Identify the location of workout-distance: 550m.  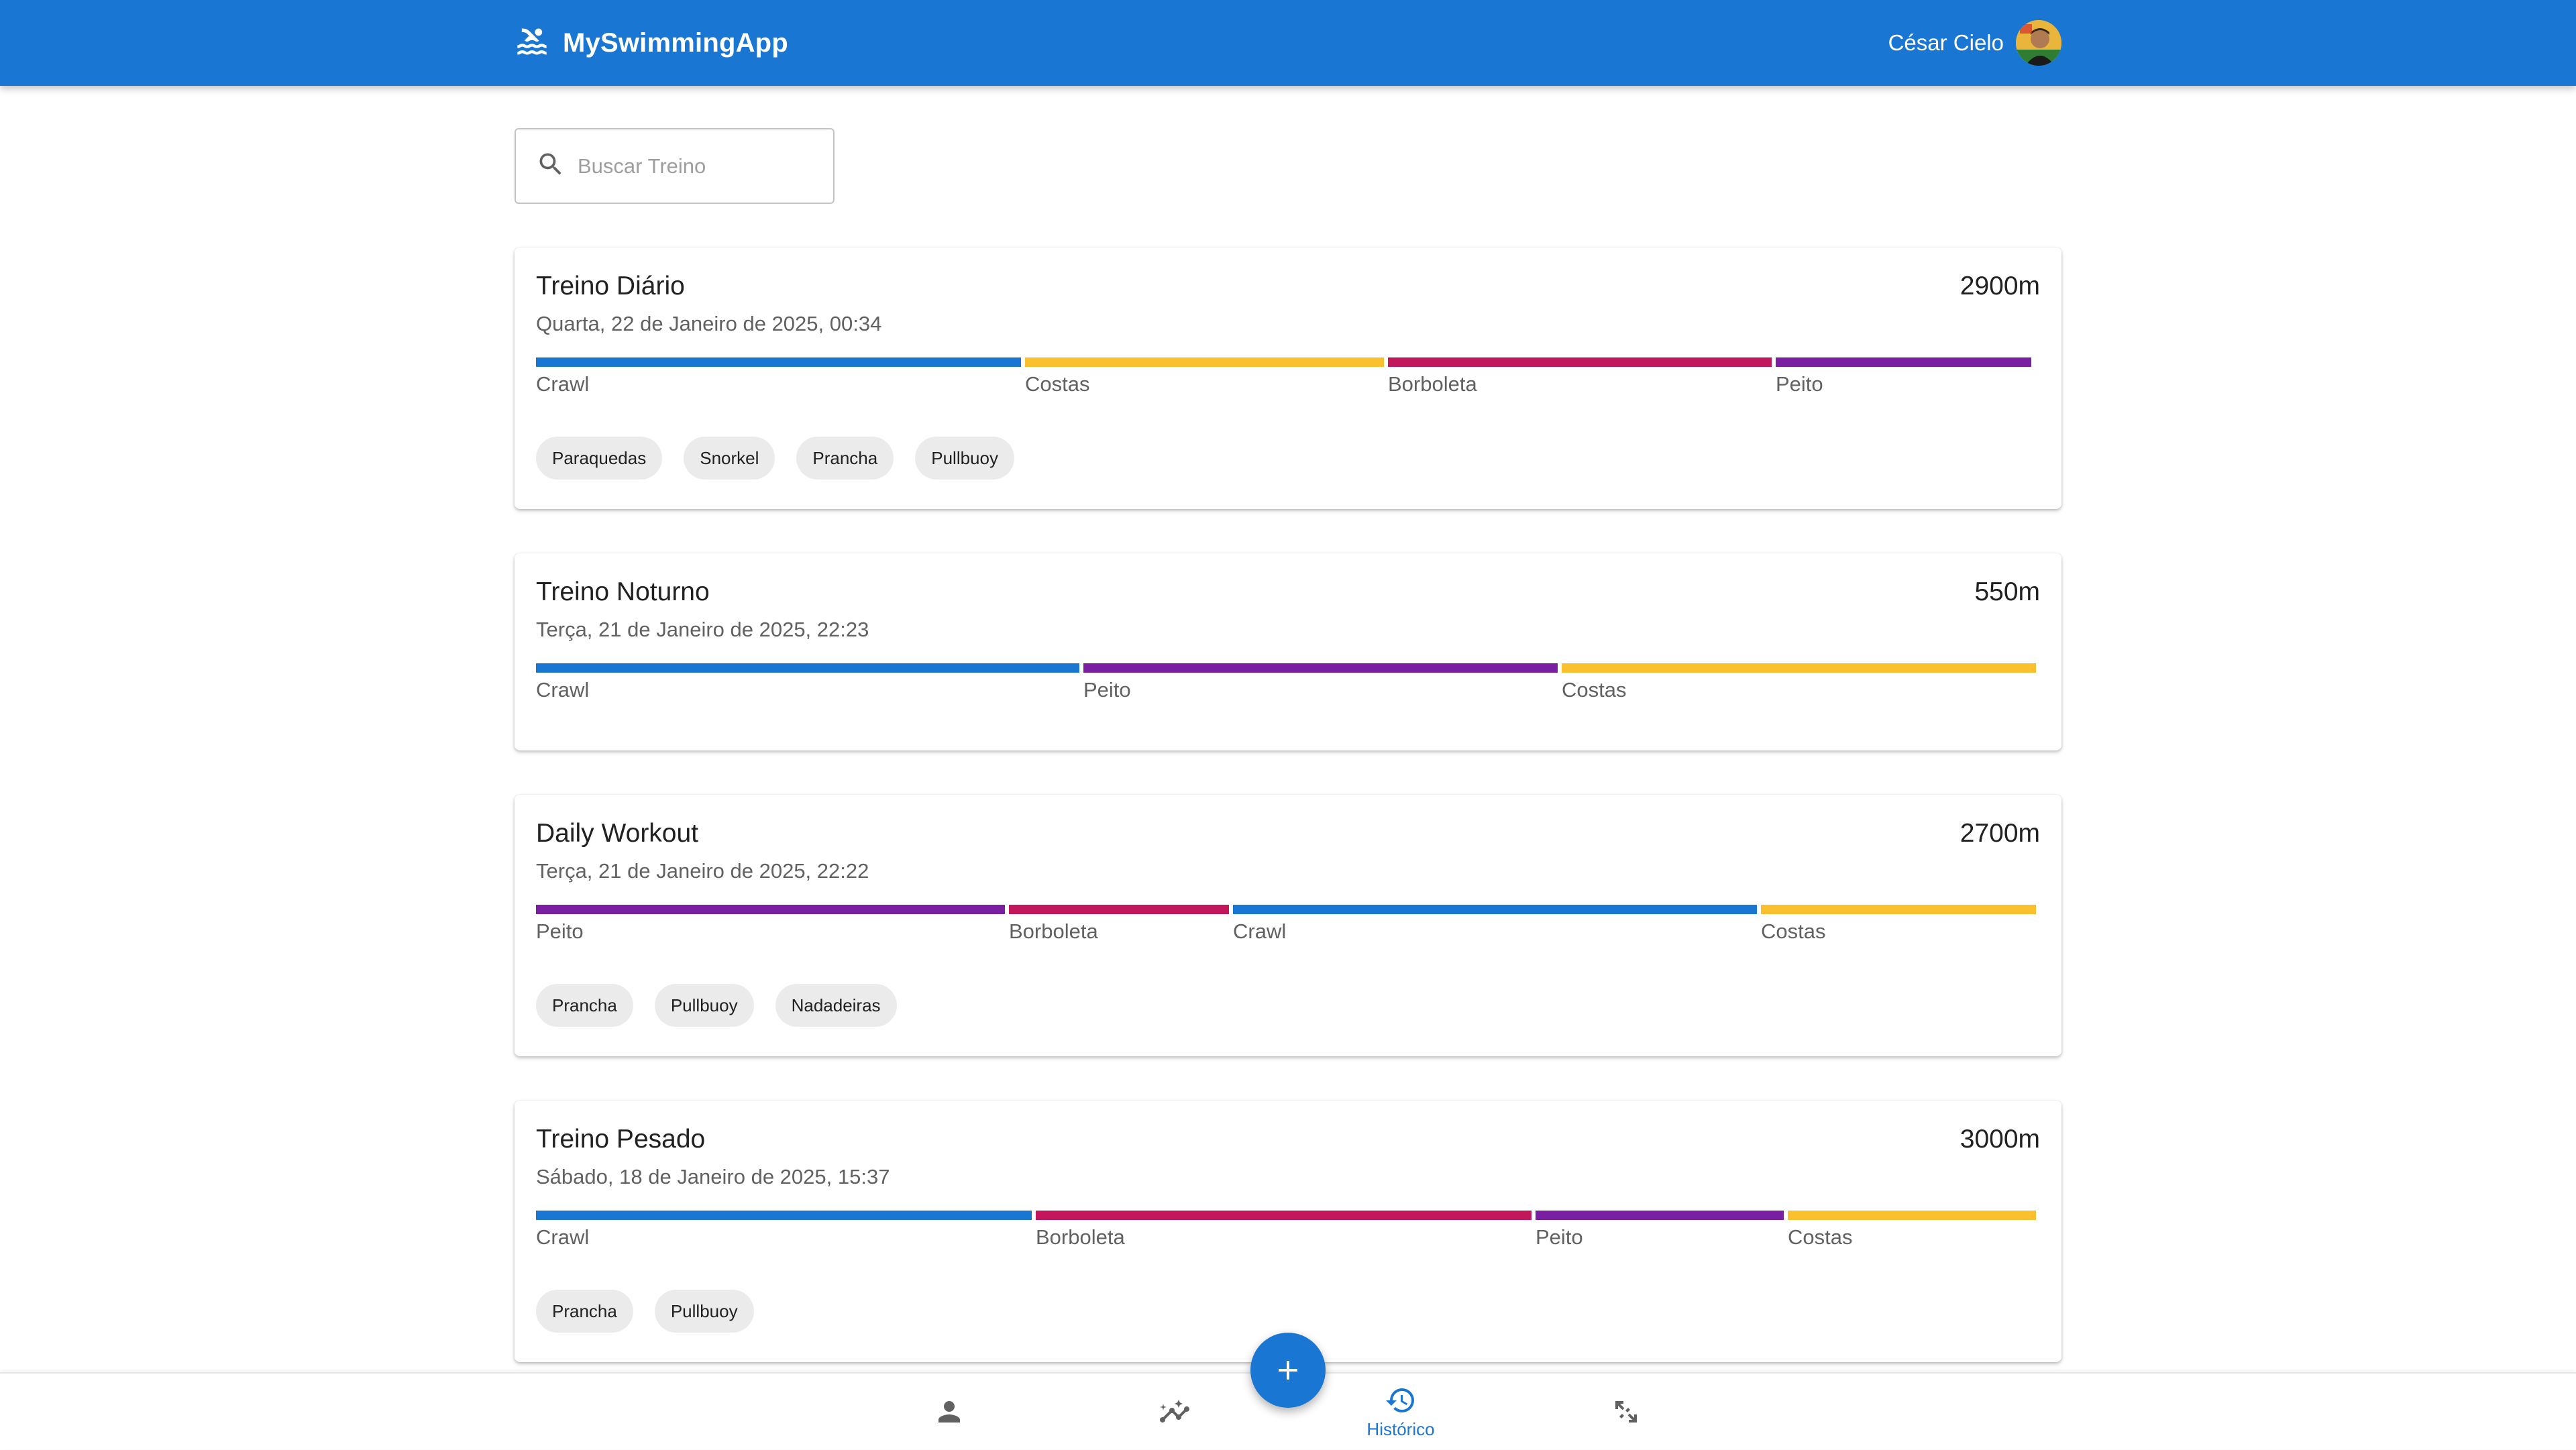
(2007, 591).